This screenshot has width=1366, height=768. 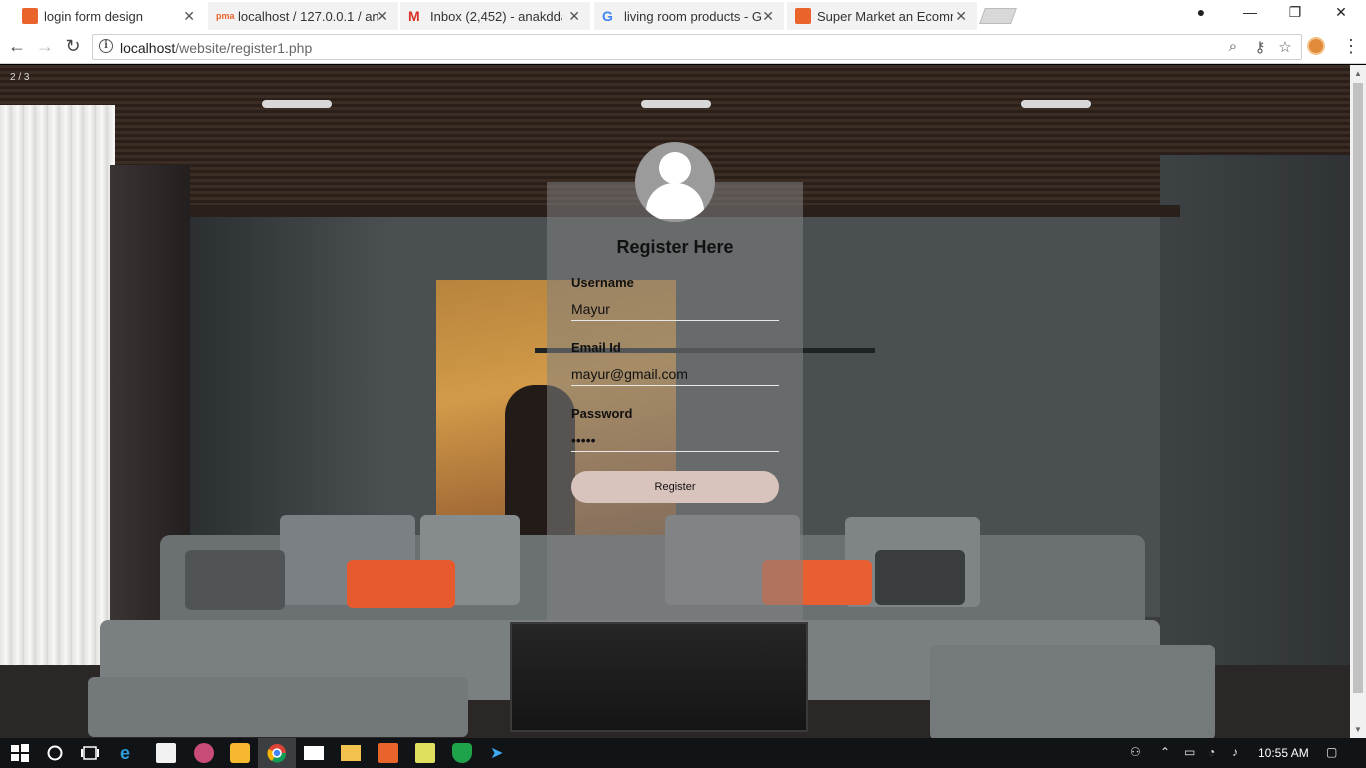 What do you see at coordinates (462, 753) in the screenshot?
I see `shield-icon` at bounding box center [462, 753].